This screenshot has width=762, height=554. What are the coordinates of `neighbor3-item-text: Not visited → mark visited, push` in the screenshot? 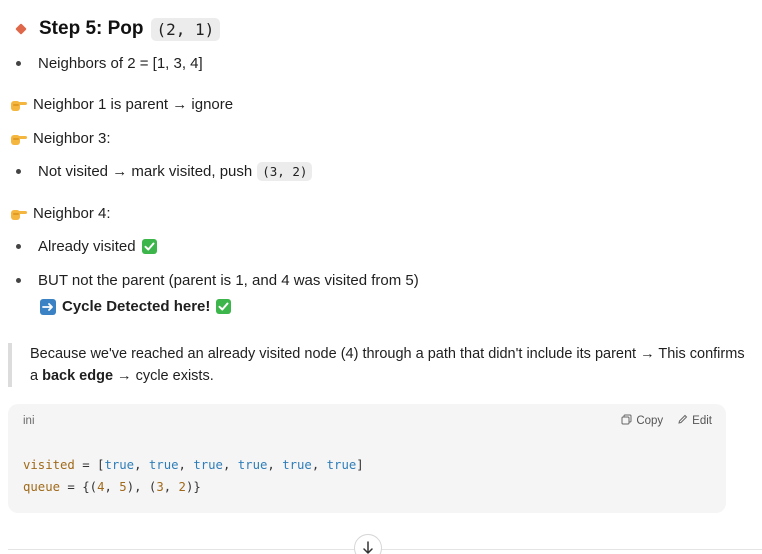 It's located at (145, 171).